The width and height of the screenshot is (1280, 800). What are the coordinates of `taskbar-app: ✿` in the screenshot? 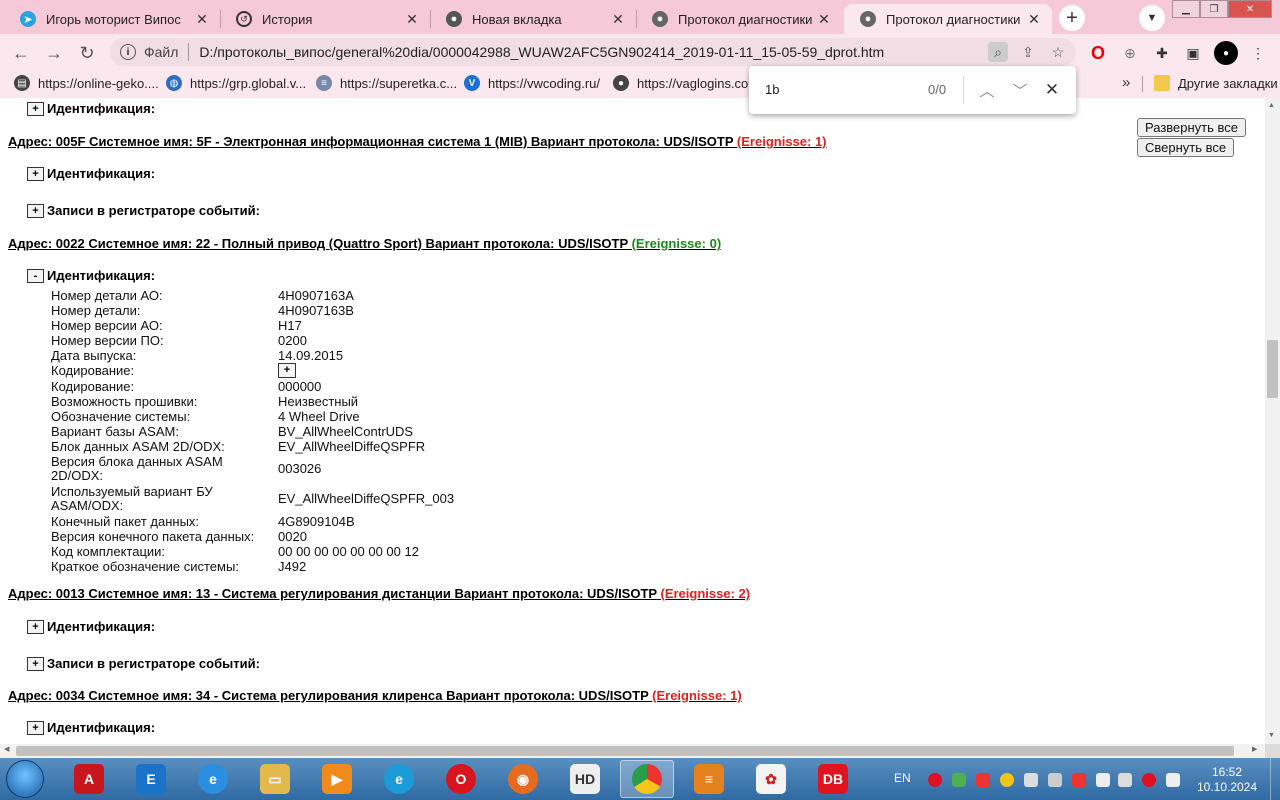 It's located at (771, 779).